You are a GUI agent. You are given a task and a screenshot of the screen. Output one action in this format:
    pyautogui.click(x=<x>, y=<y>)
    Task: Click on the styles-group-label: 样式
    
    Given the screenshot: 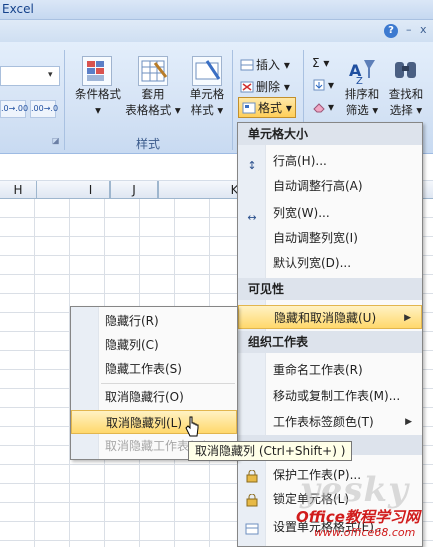 What is the action you would take?
    pyautogui.click(x=148, y=144)
    